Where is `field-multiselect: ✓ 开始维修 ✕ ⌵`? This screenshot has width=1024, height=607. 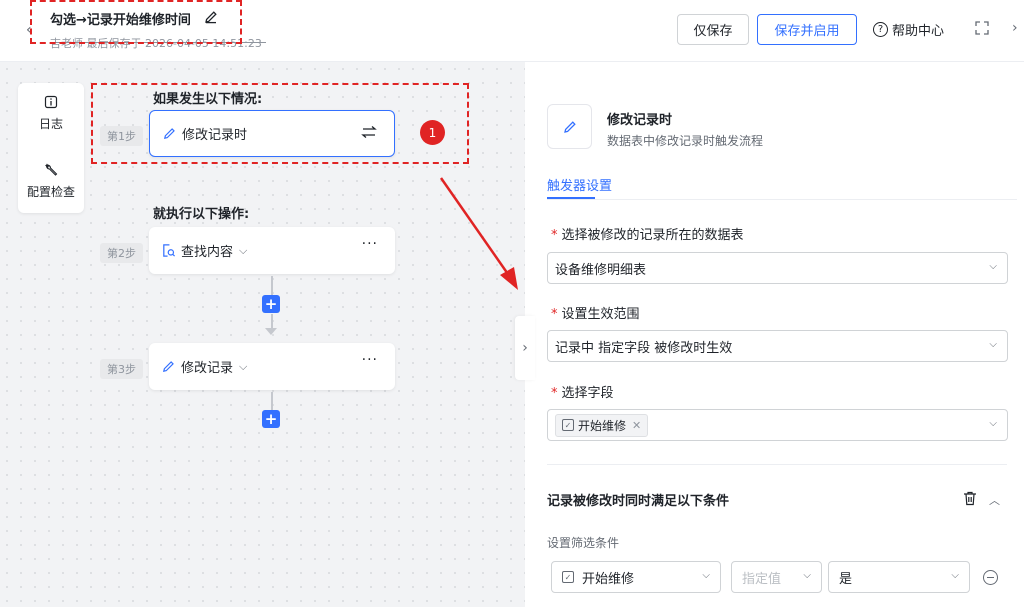
field-multiselect: ✓ 开始维修 ✕ ⌵ is located at coordinates (777, 425).